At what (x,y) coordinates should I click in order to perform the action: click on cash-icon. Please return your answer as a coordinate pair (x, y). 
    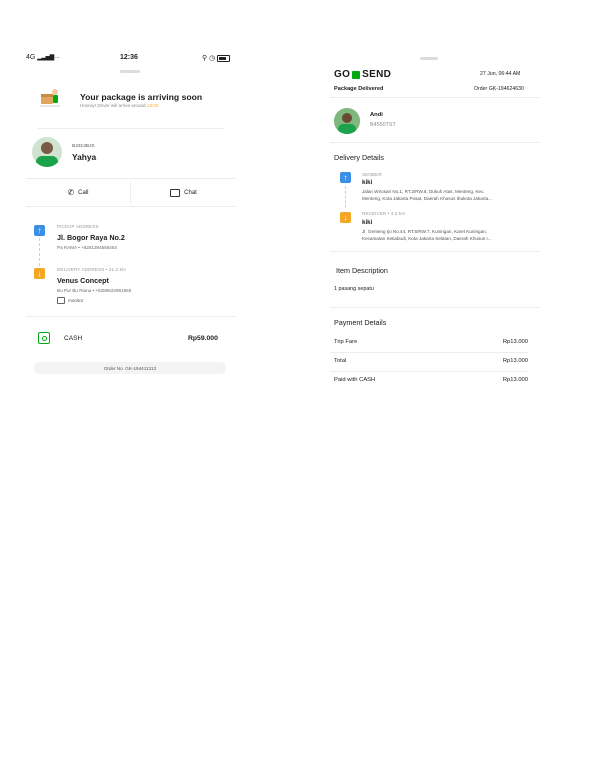
    Looking at the image, I should click on (44, 338).